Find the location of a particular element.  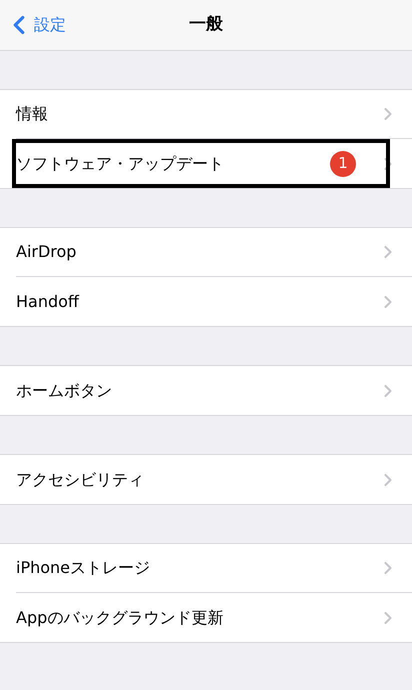

notification-badge: 1 is located at coordinates (343, 163).